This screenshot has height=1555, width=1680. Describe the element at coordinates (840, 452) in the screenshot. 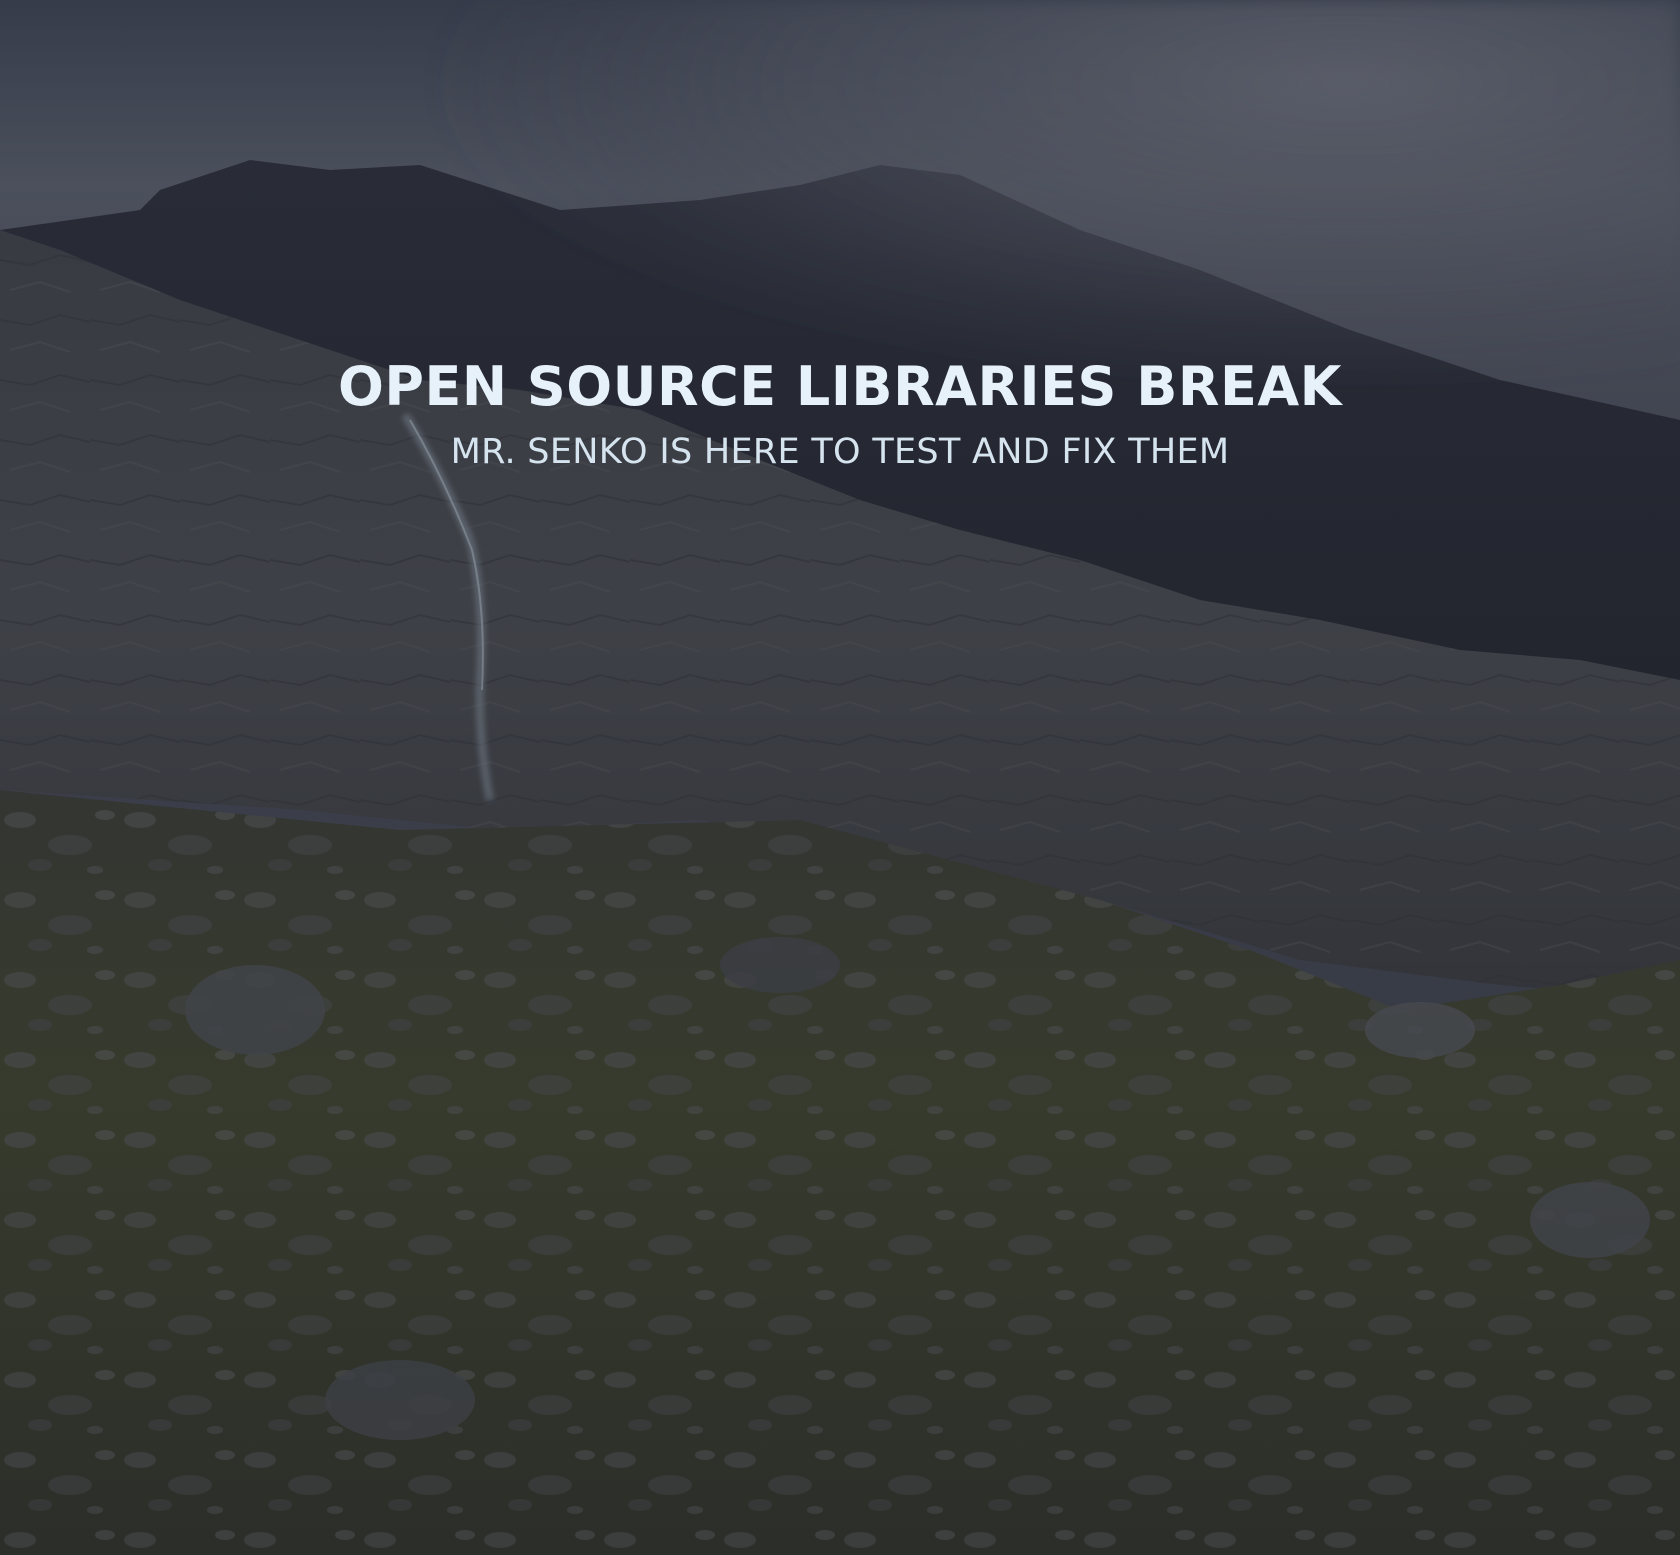

I see `hero-subtitle: MR. SENKO IS HERE TO TEST AND FIX THEM` at that location.